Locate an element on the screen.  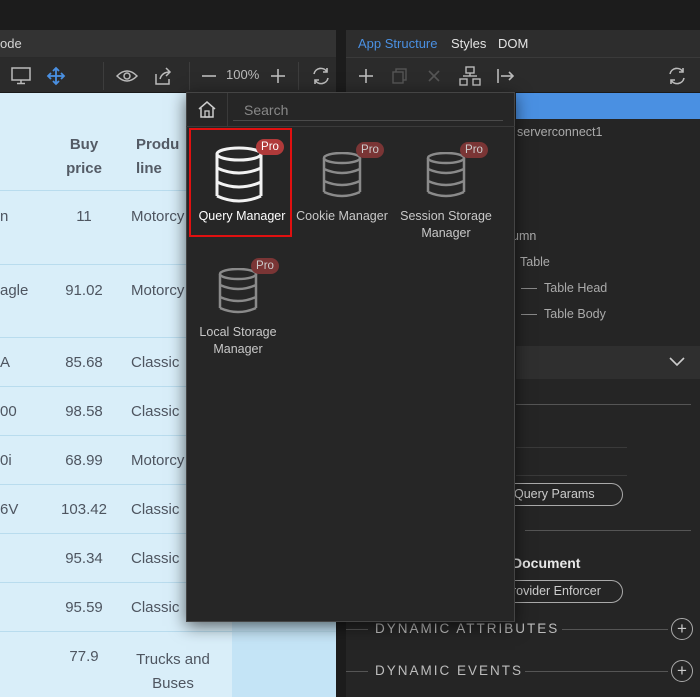
component-label: Session Storage Manager is located at coordinates (446, 224).